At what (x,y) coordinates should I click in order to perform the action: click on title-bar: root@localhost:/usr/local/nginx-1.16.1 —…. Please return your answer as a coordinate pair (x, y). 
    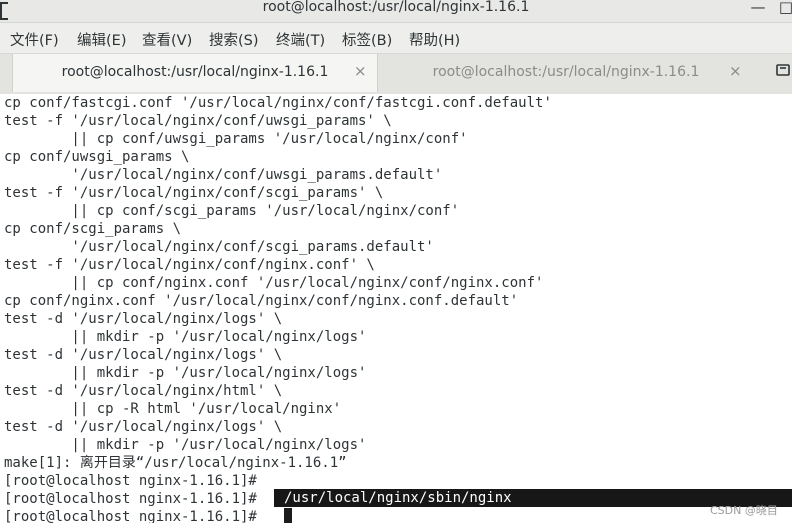
    Looking at the image, I should click on (396, 11).